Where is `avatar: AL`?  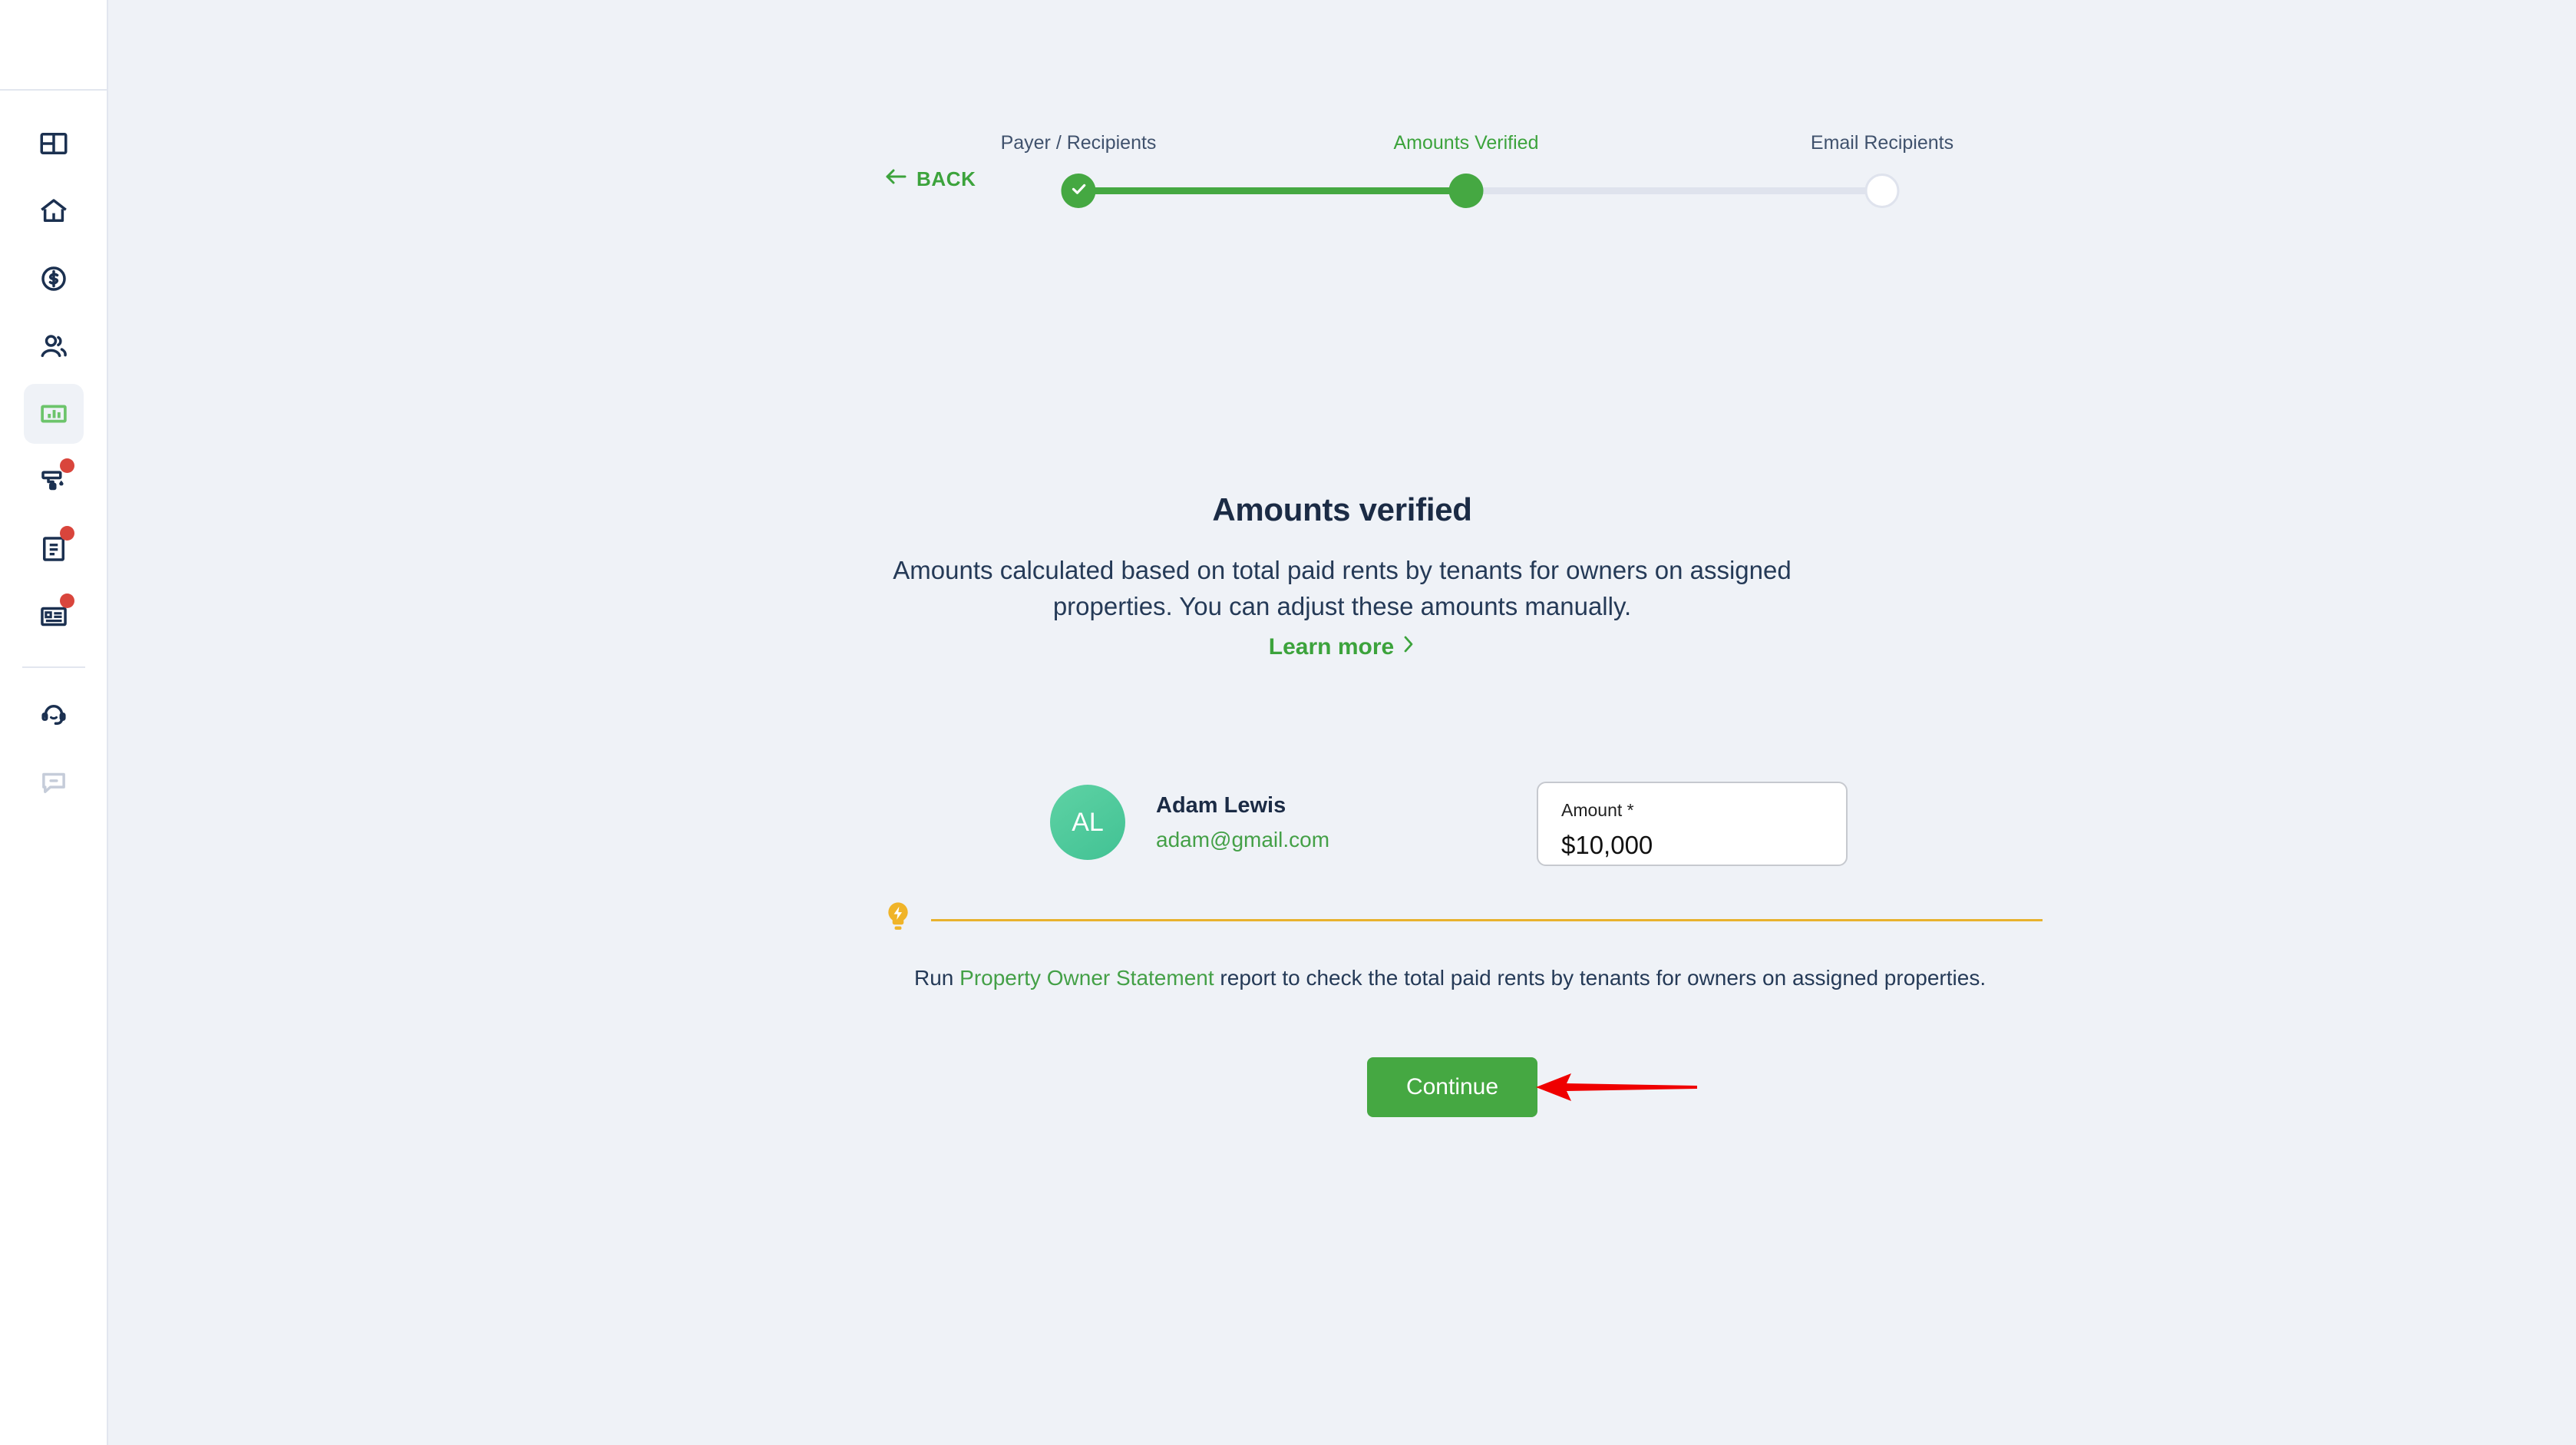 avatar: AL is located at coordinates (1087, 822).